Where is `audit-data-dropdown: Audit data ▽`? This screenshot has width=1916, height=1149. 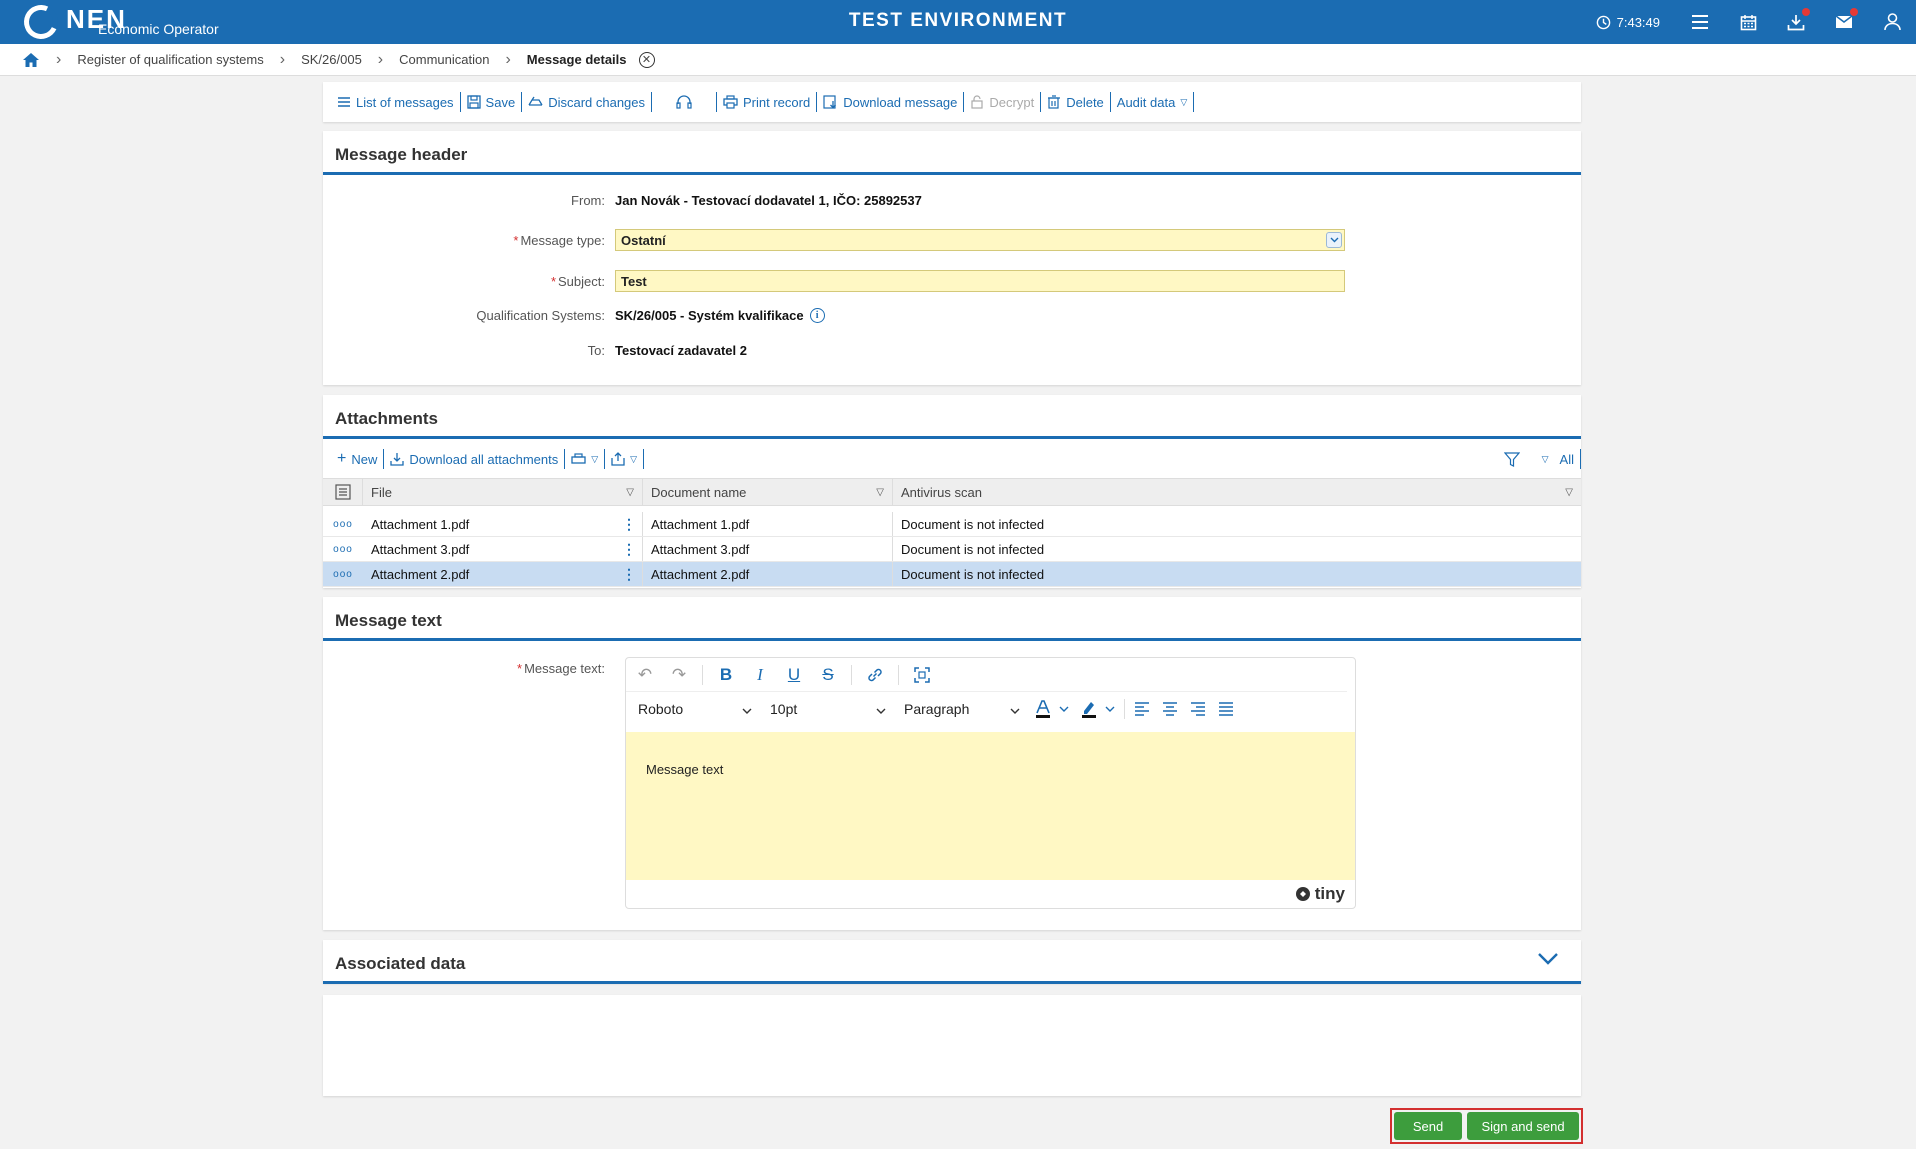 audit-data-dropdown: Audit data ▽ is located at coordinates (1153, 102).